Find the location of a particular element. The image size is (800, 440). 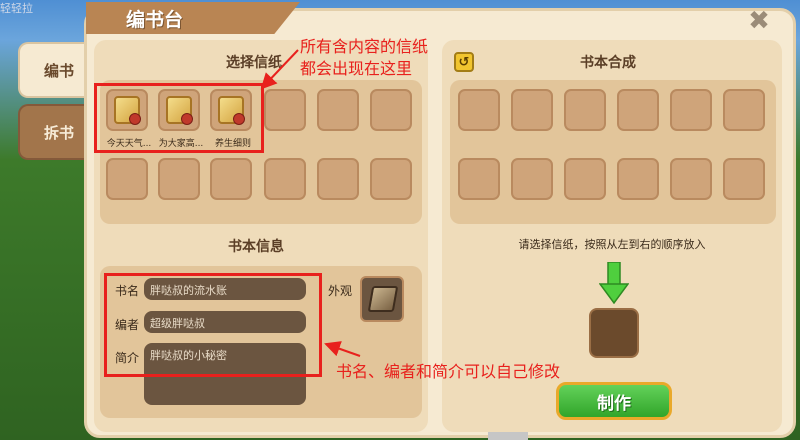

annotation-top-line2: 都会出现在这里 is located at coordinates (356, 68).